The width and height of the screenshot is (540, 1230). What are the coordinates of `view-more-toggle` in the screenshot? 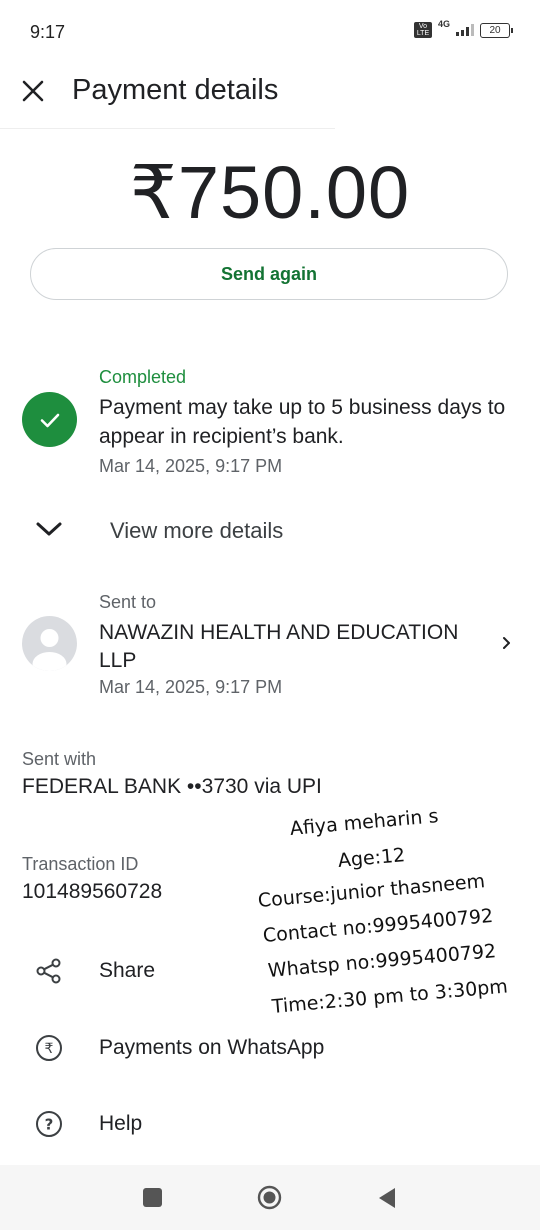 It's located at (49, 529).